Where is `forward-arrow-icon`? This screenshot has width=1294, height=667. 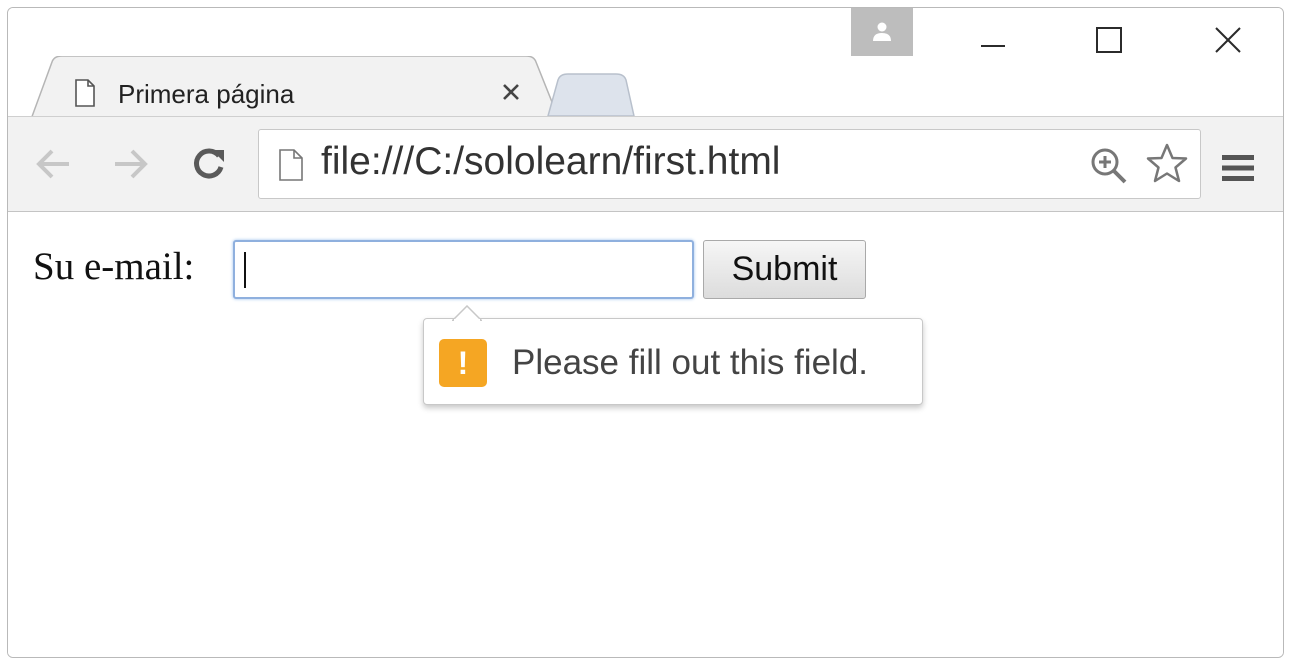
forward-arrow-icon is located at coordinates (131, 164).